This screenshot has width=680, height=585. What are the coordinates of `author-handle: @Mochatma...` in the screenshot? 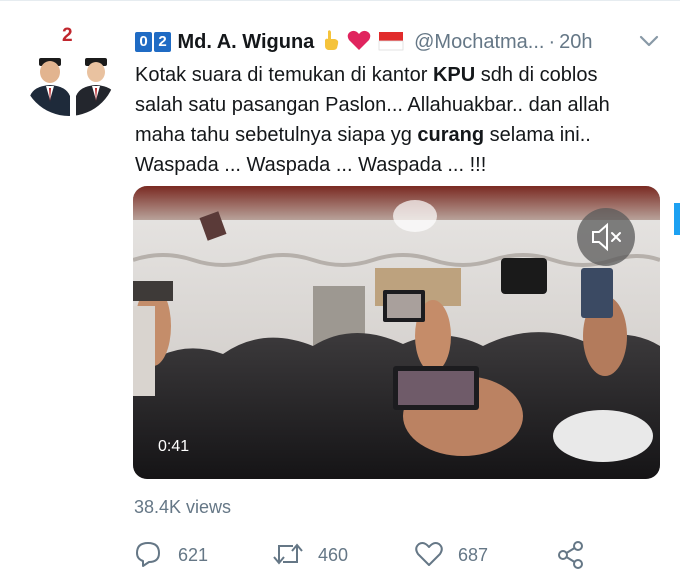 It's located at (479, 42).